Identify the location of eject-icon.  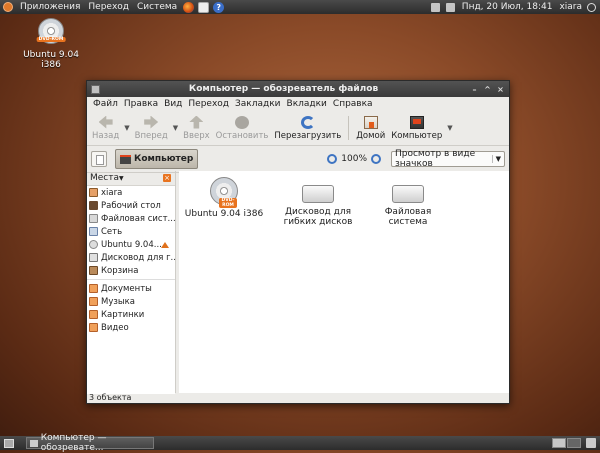
(165, 244).